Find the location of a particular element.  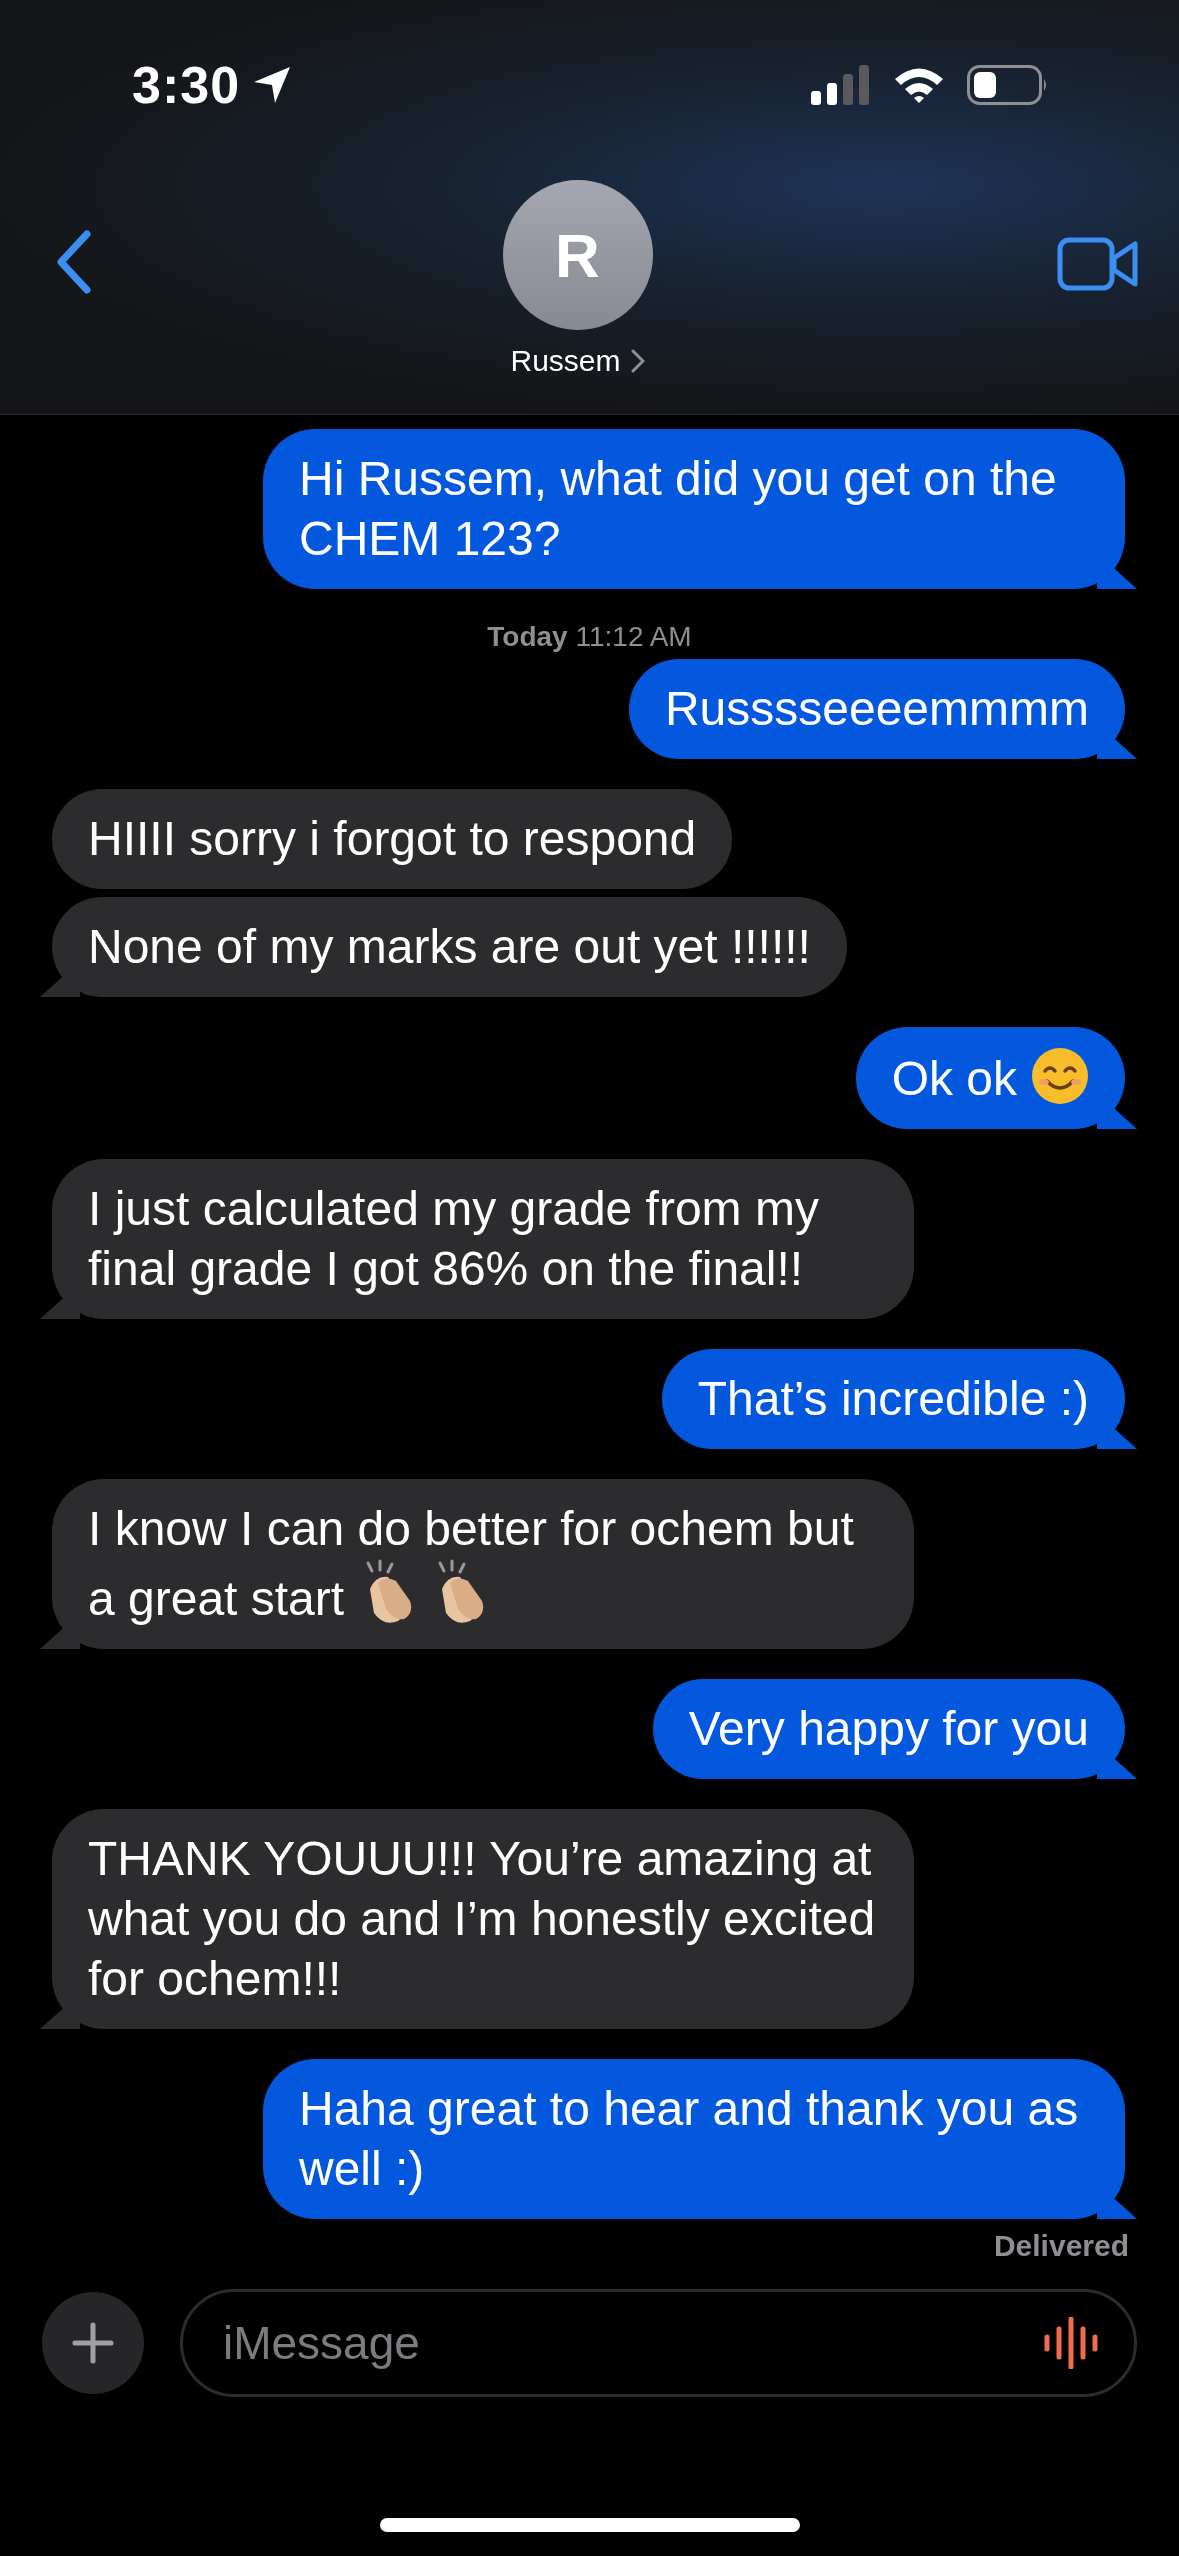

smiling-face-icon is located at coordinates (1060, 1076).